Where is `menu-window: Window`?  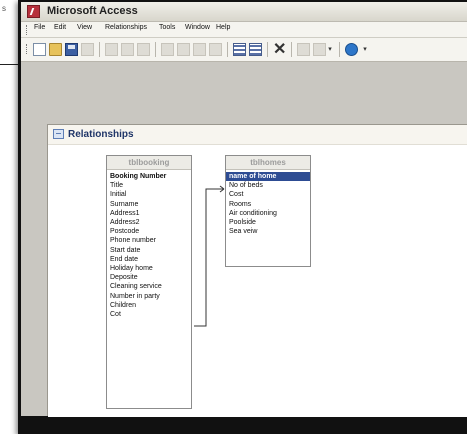
menu-window: Window is located at coordinates (197, 27).